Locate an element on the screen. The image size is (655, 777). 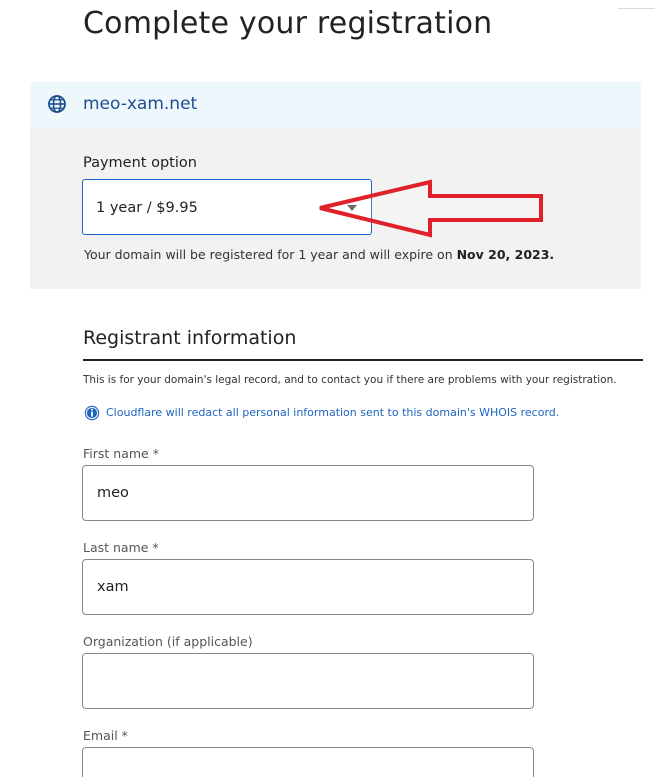
last-name-field: xam is located at coordinates (308, 587).